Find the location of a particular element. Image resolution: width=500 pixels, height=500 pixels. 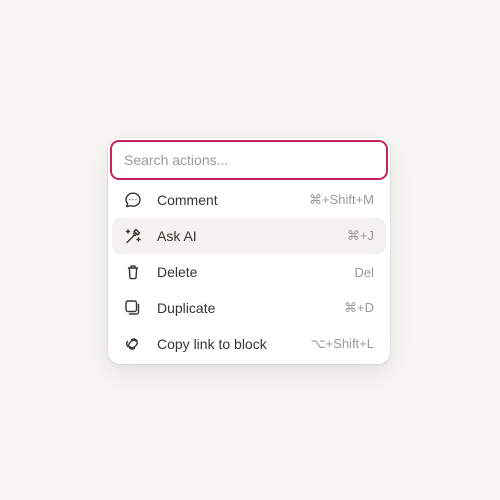

menu-item-label: Copy link to block is located at coordinates (212, 344).